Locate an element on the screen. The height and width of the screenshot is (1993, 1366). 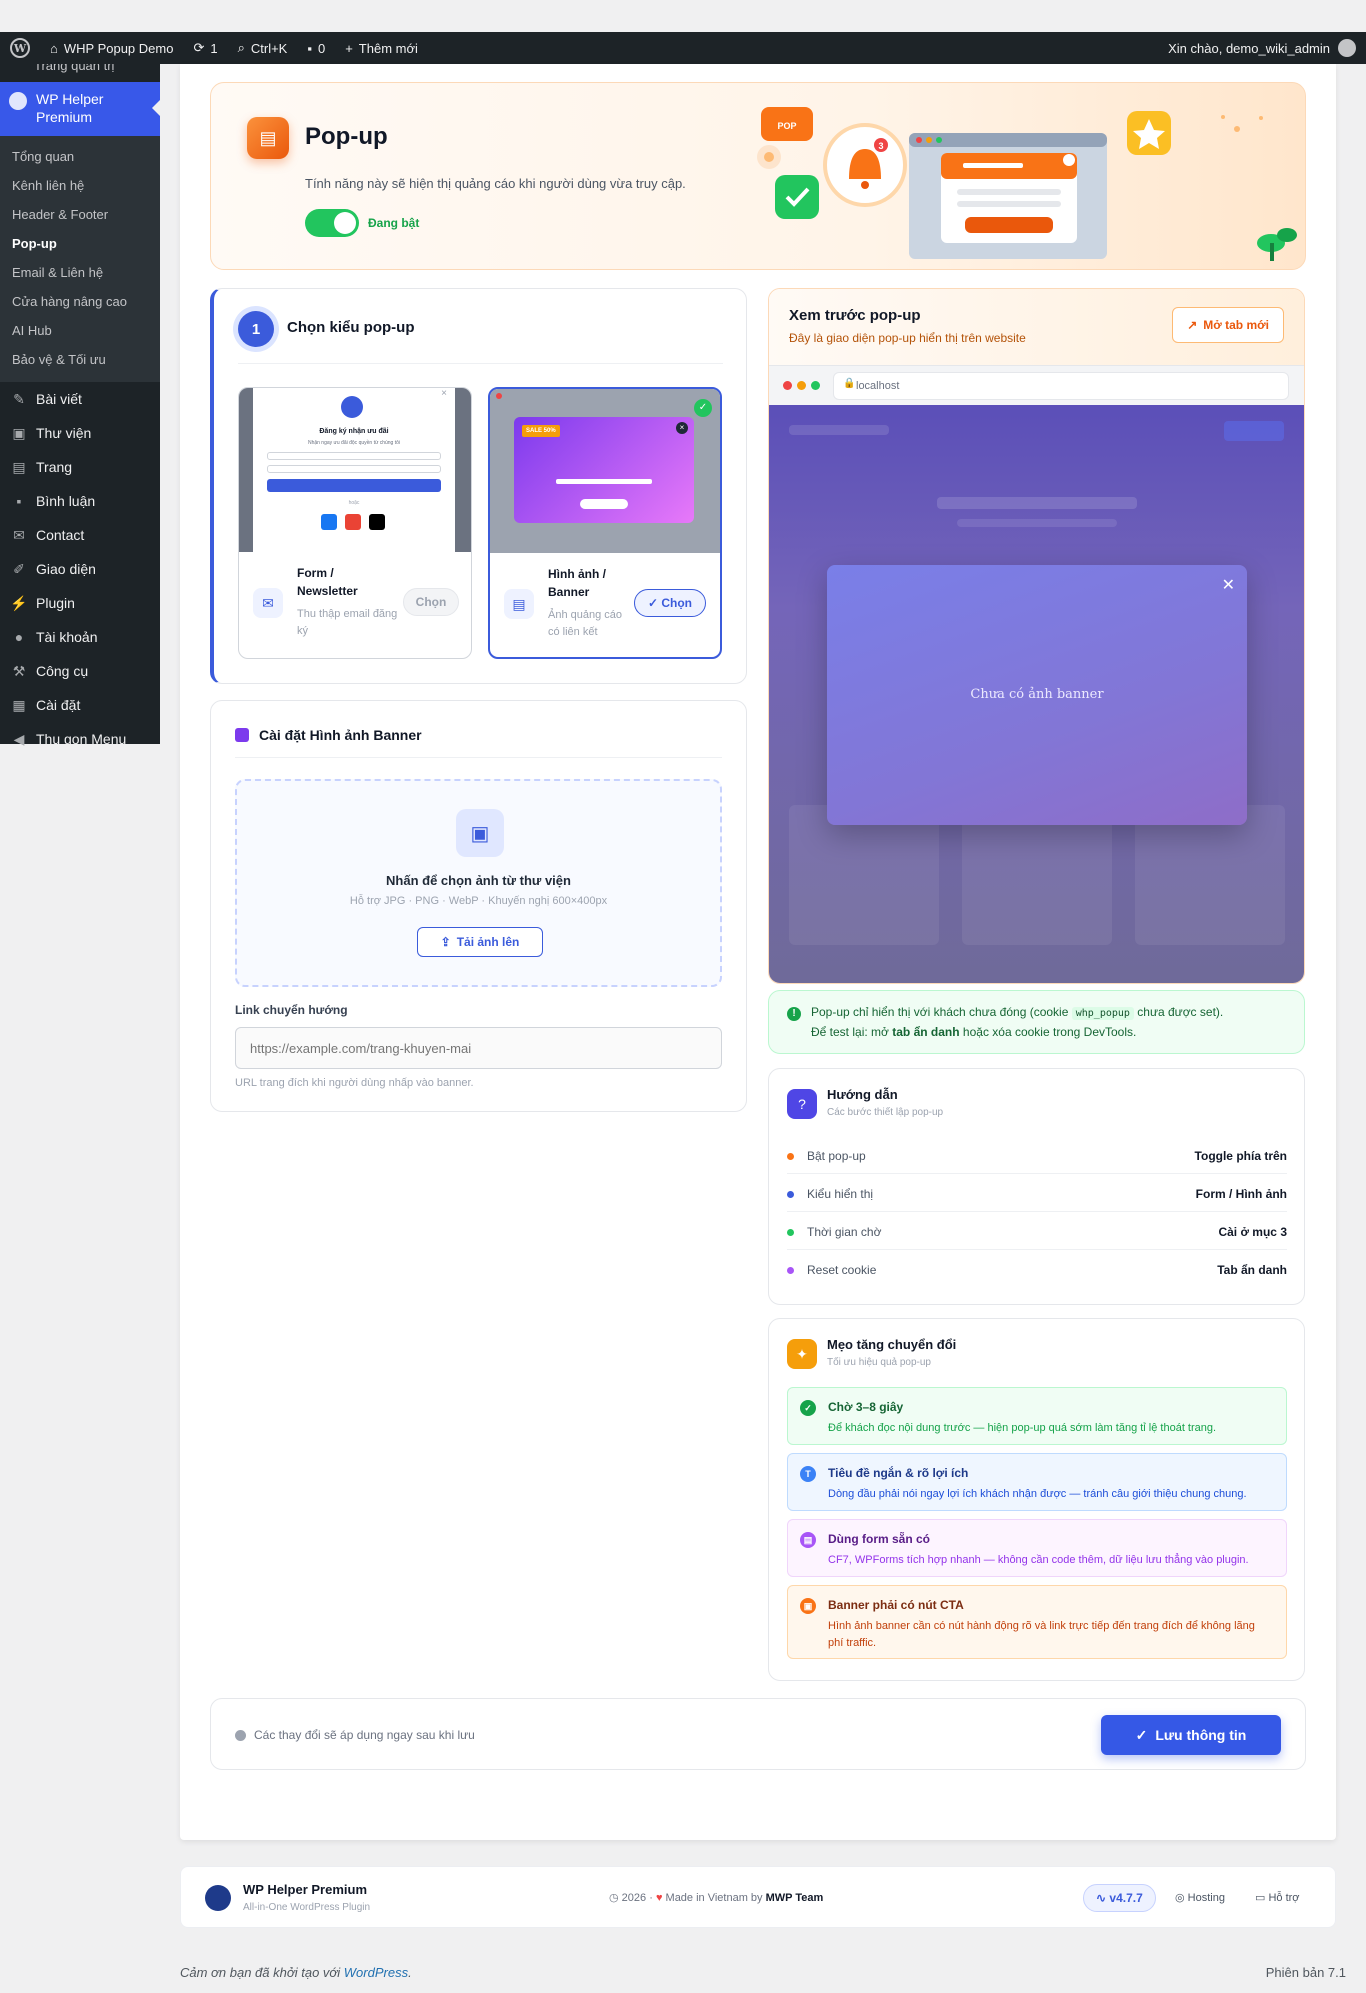
form-thumb-button is located at coordinates (354, 485).